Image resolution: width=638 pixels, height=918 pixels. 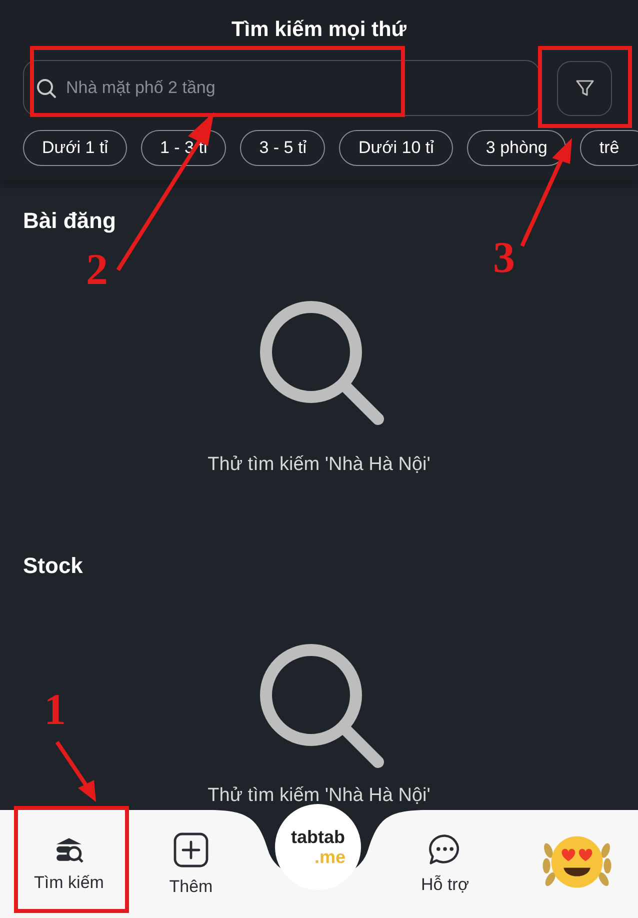 I want to click on chat-icon, so click(x=445, y=849).